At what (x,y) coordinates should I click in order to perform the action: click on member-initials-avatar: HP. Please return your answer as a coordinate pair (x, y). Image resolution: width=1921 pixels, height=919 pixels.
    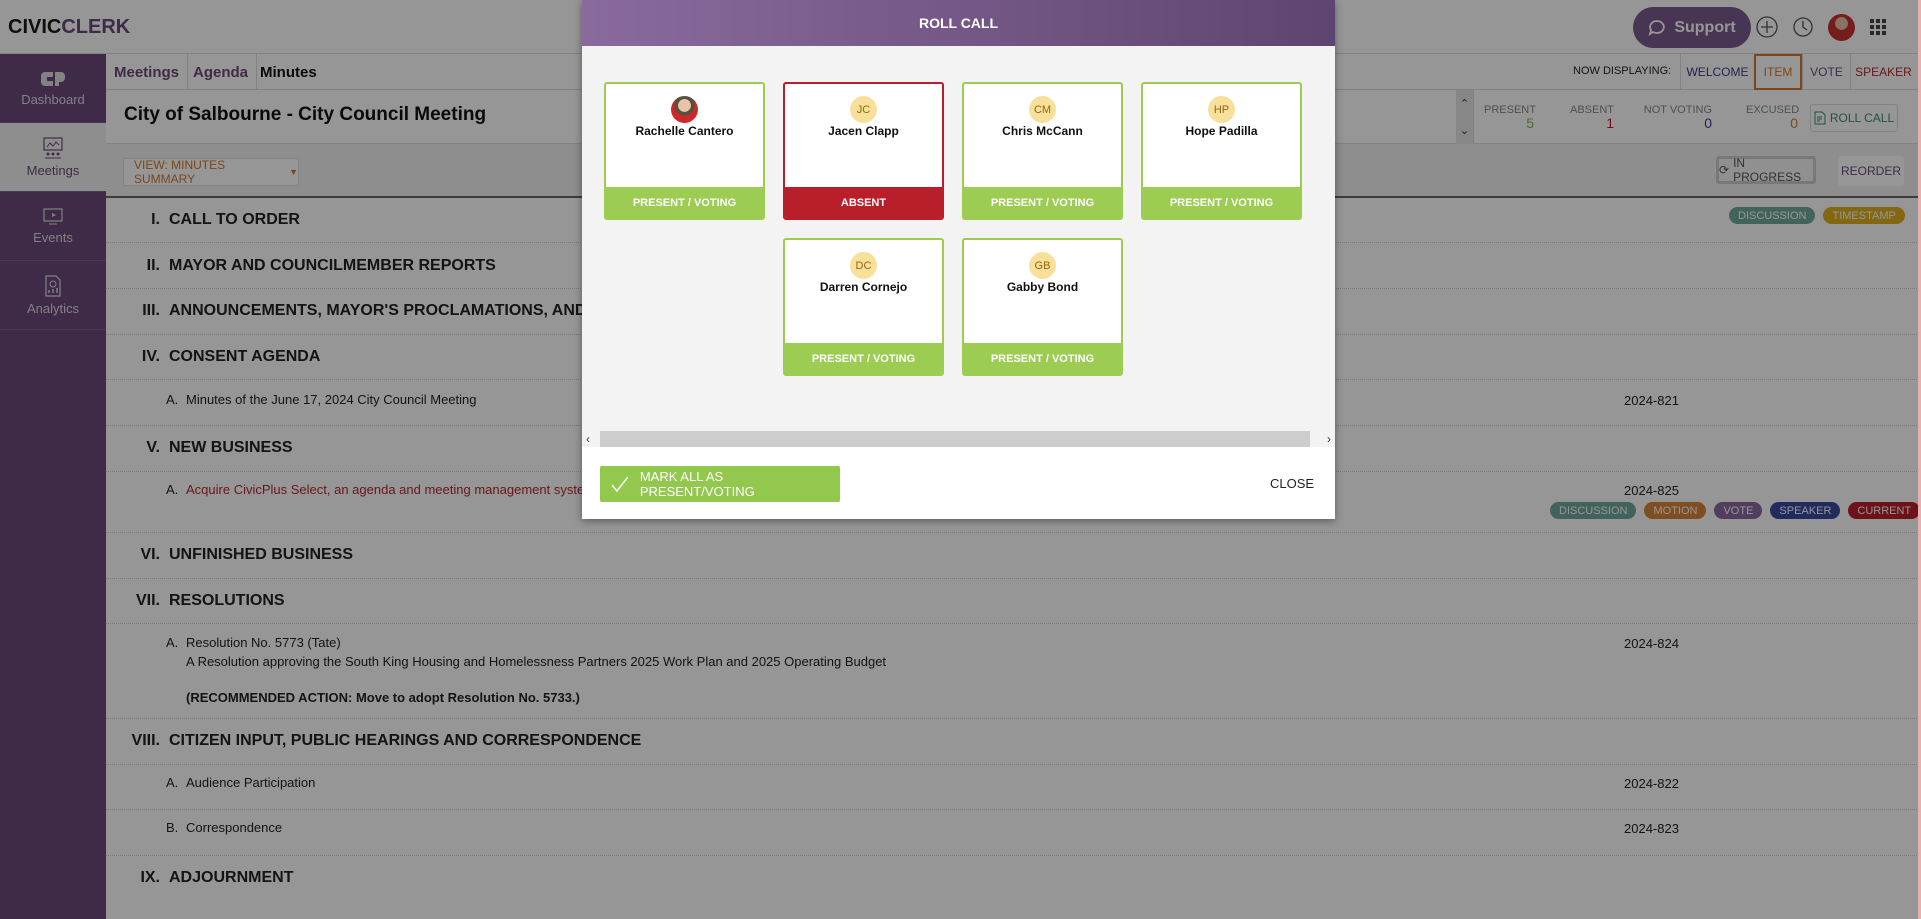
    Looking at the image, I should click on (1221, 109).